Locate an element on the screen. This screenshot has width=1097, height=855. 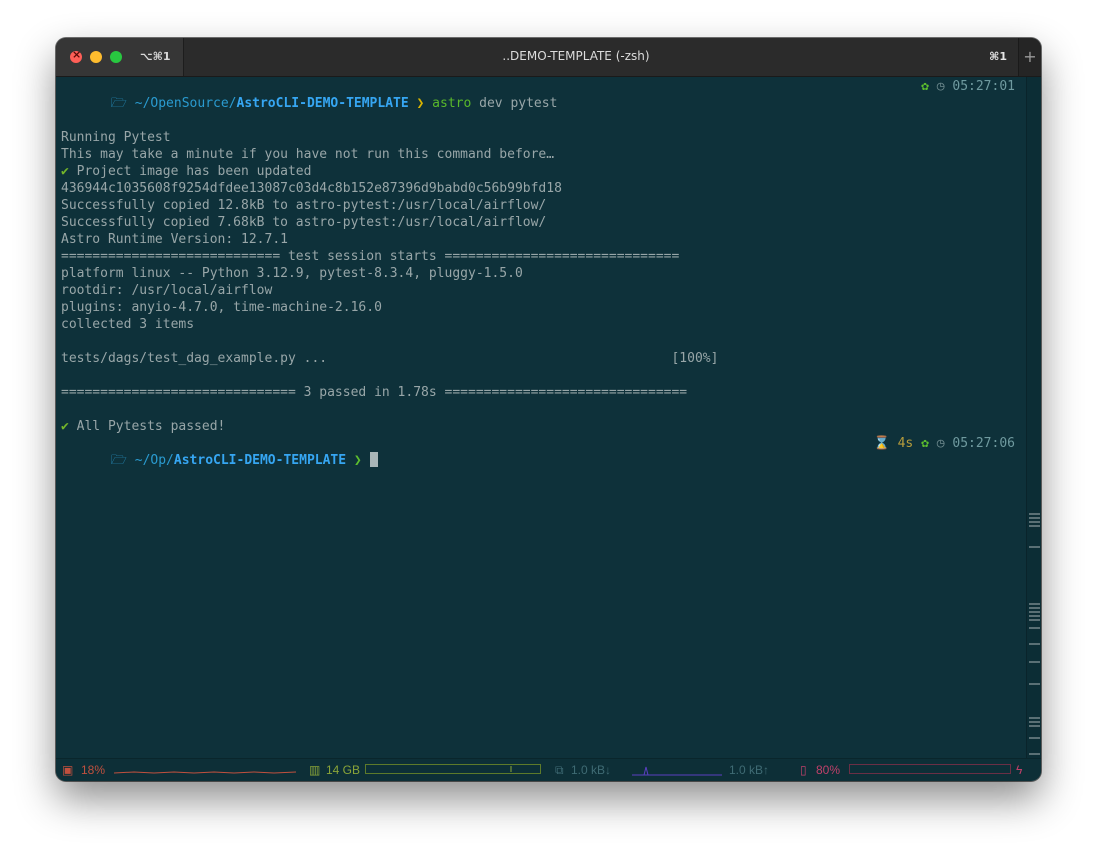
command-args: dev pytest is located at coordinates (518, 103).